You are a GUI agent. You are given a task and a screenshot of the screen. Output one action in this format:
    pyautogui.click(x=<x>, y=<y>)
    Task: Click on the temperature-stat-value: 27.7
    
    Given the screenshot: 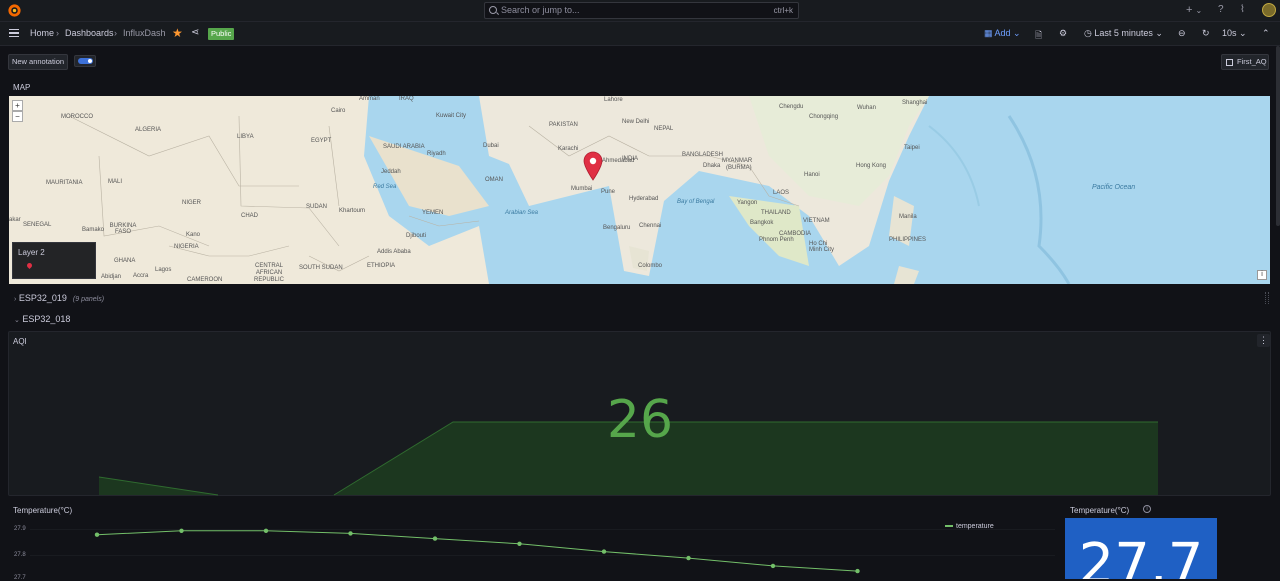 What is the action you would take?
    pyautogui.click(x=1141, y=555)
    